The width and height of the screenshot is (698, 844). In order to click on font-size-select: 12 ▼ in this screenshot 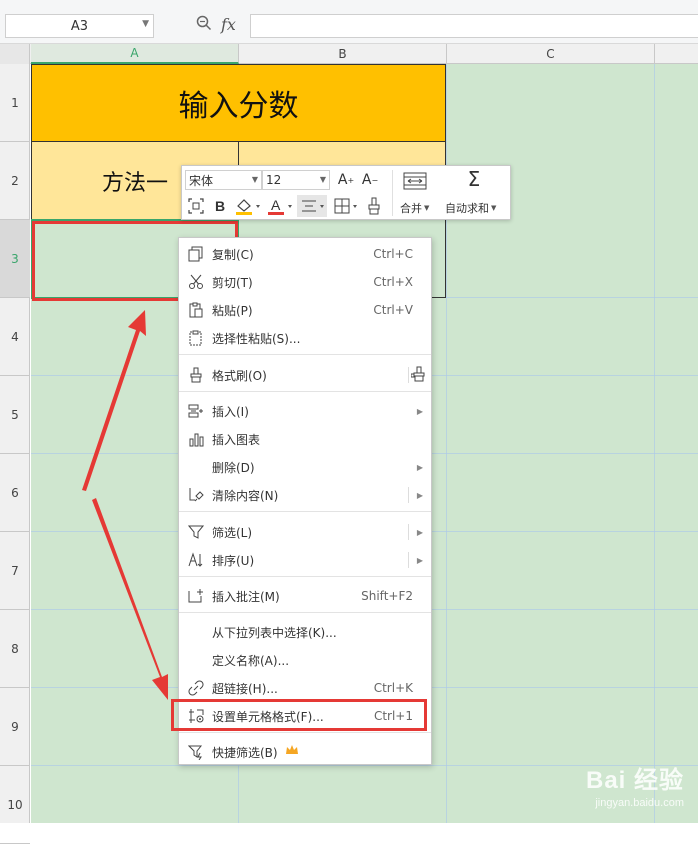, I will do `click(296, 180)`.